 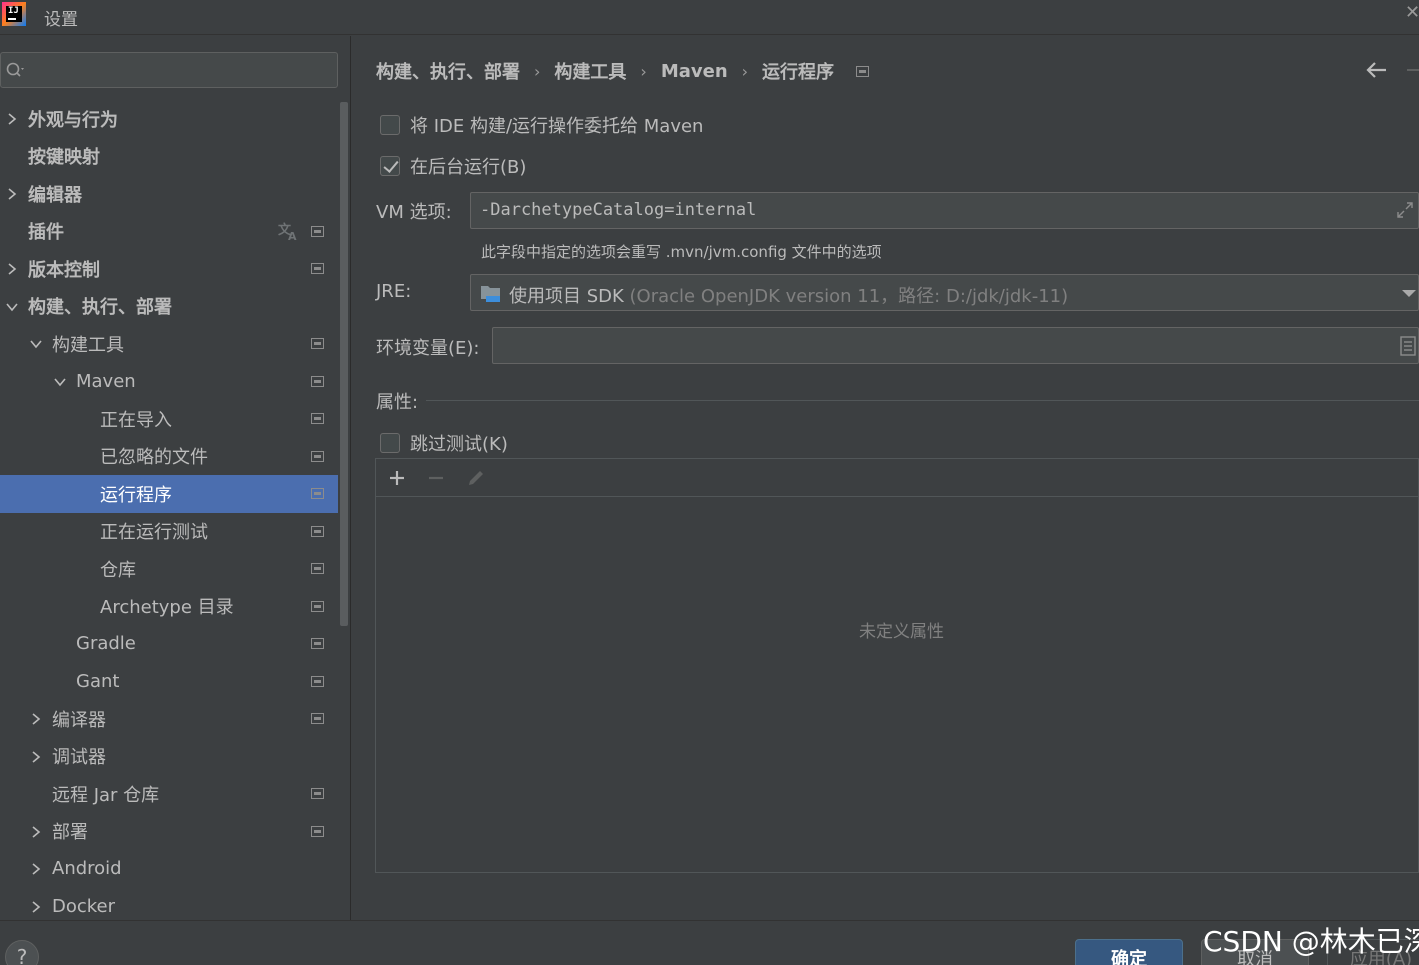 What do you see at coordinates (169, 269) in the screenshot?
I see `sidebar-item: 版本控制` at bounding box center [169, 269].